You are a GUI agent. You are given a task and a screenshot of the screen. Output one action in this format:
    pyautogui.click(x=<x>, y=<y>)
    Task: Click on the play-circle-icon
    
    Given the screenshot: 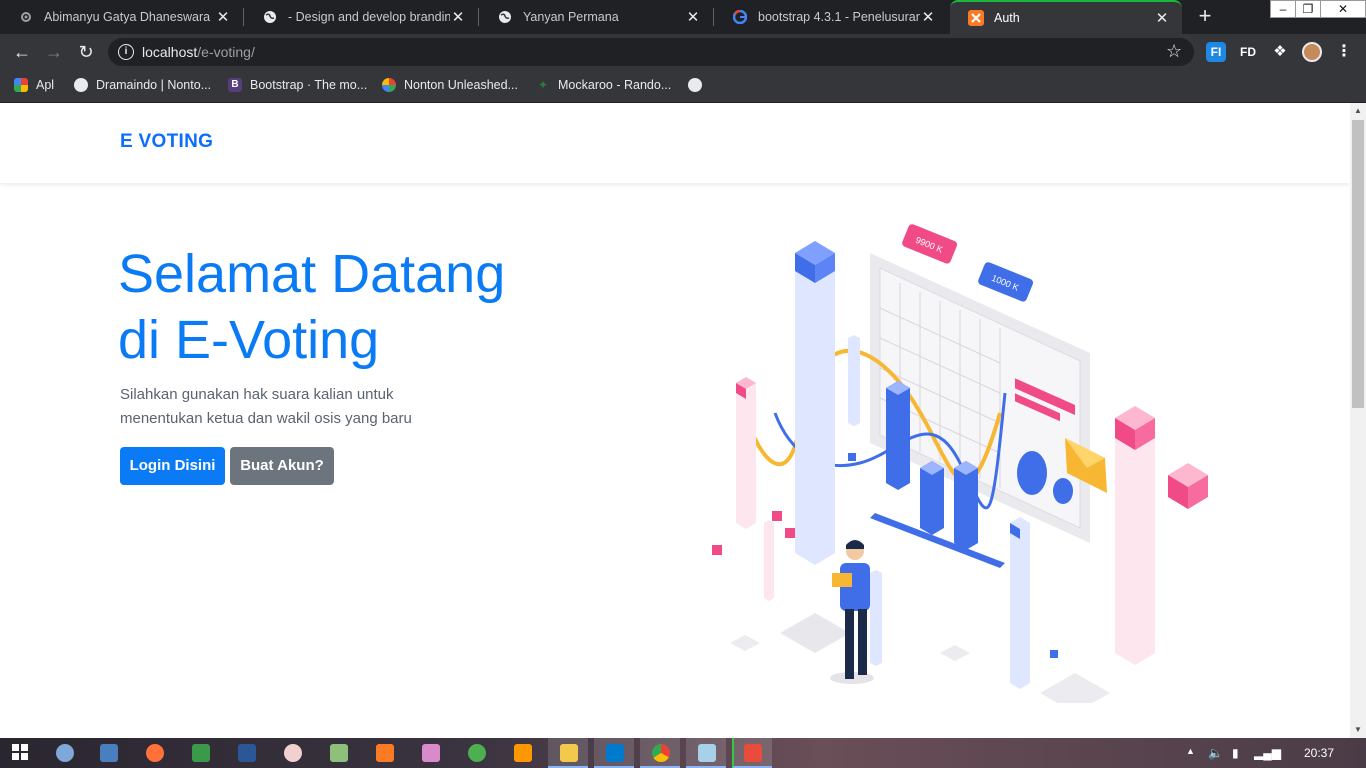 What is the action you would take?
    pyautogui.click(x=81, y=85)
    